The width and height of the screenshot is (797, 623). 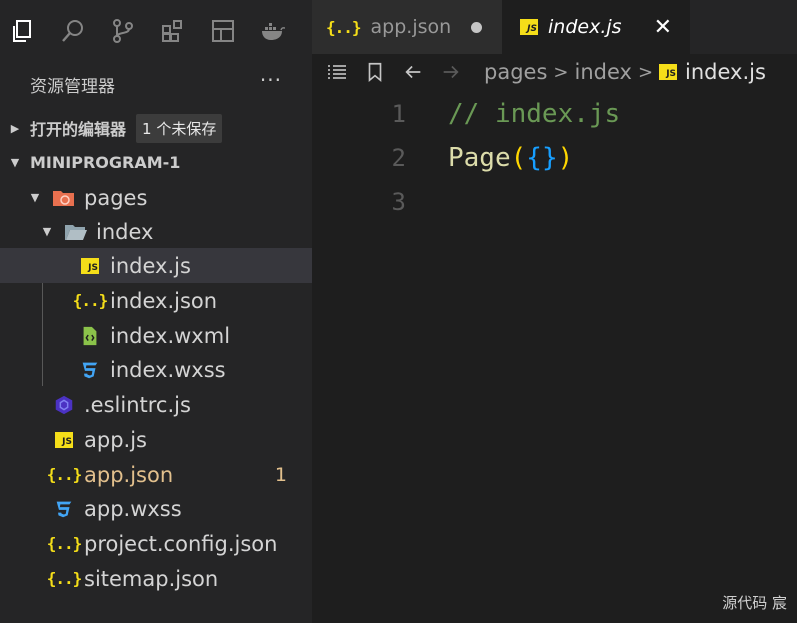 What do you see at coordinates (116, 197) in the screenshot?
I see `tree-item-label: pages` at bounding box center [116, 197].